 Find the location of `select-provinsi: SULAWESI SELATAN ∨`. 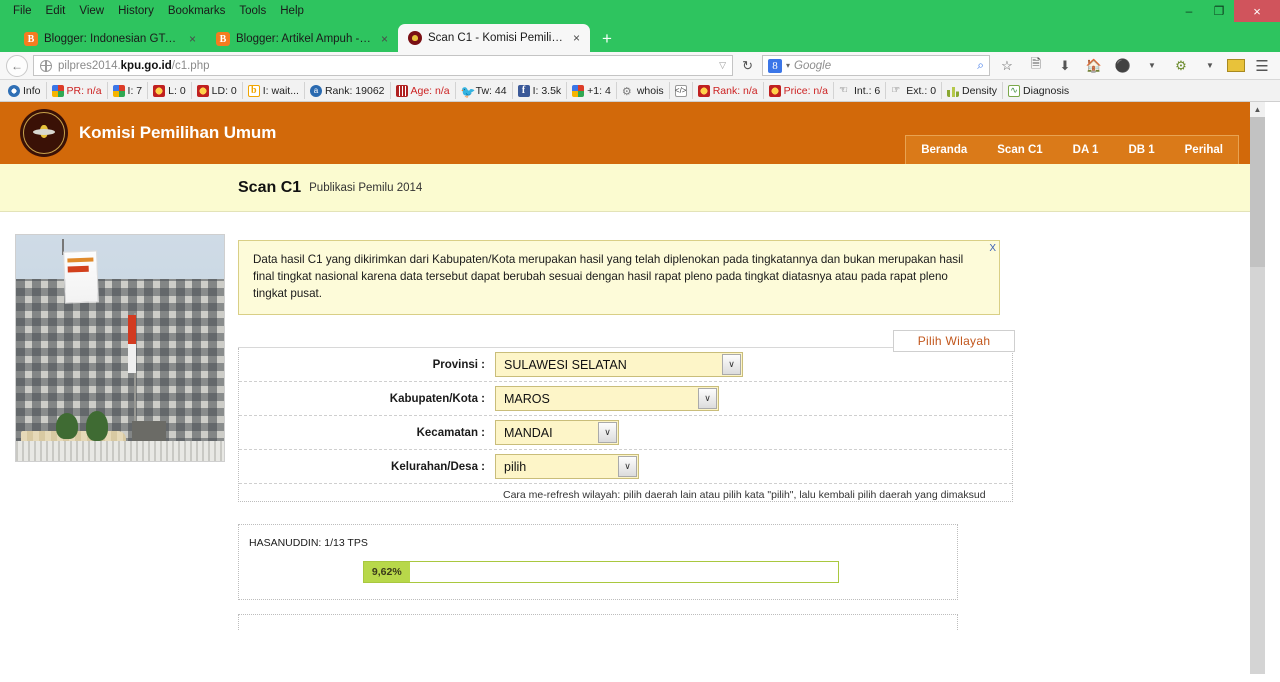

select-provinsi: SULAWESI SELATAN ∨ is located at coordinates (619, 364).